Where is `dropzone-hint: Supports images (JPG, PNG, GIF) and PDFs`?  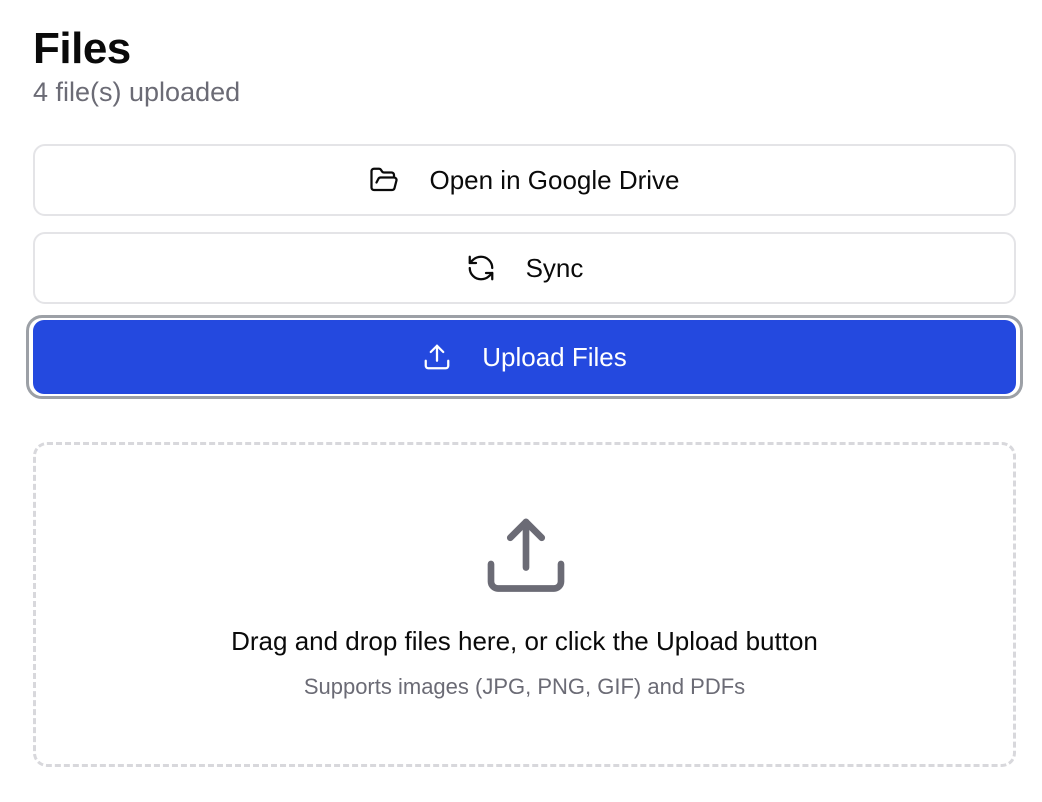 dropzone-hint: Supports images (JPG, PNG, GIF) and PDFs is located at coordinates (524, 686).